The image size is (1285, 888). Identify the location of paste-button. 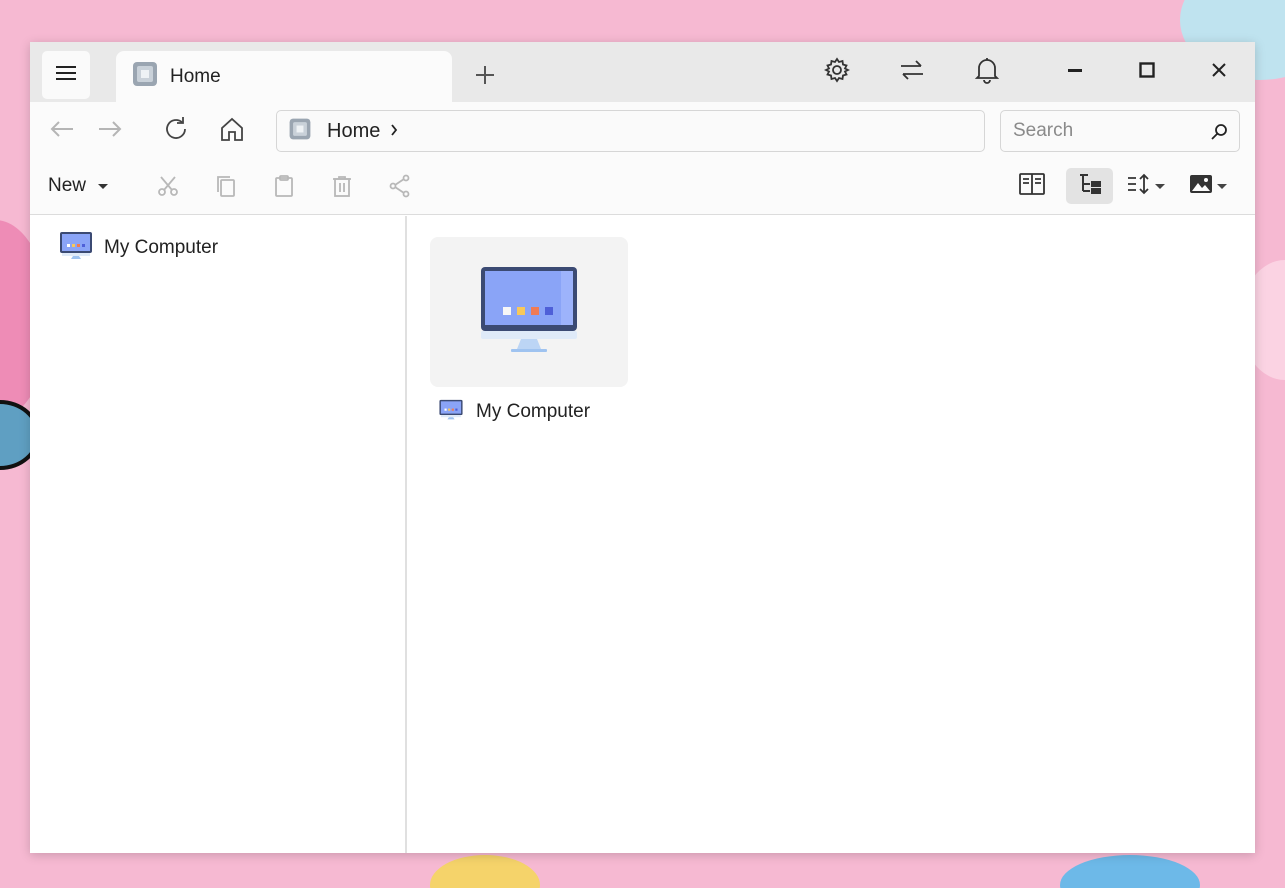
(284, 188).